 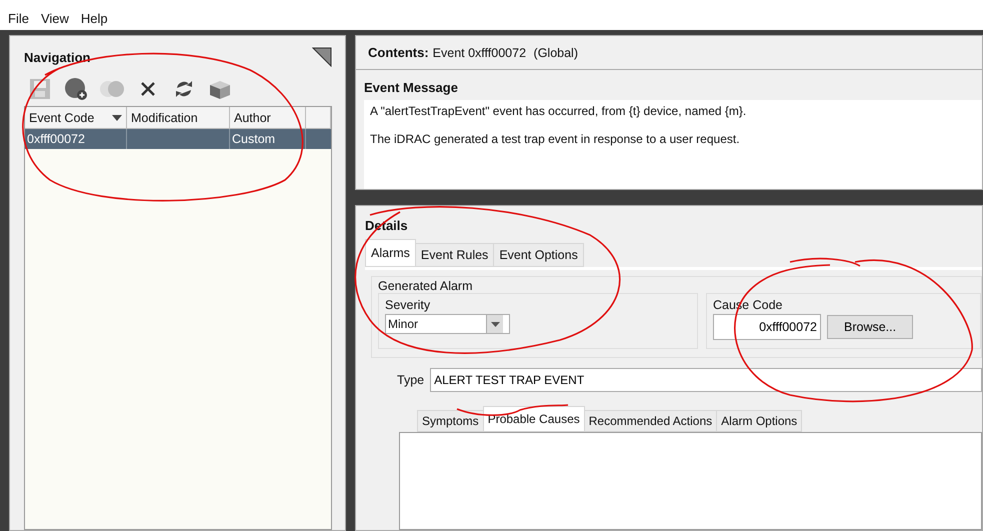 I want to click on circle-plus-icon, so click(x=76, y=89).